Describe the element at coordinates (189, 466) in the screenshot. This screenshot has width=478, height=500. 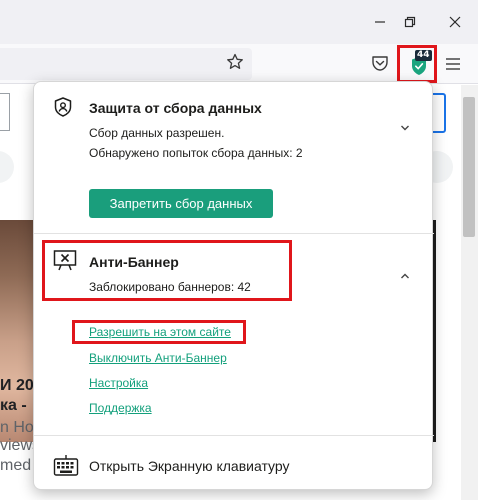
I see `open-on-screen-keyboard-label: Открыть Экранную клавиатуру` at that location.